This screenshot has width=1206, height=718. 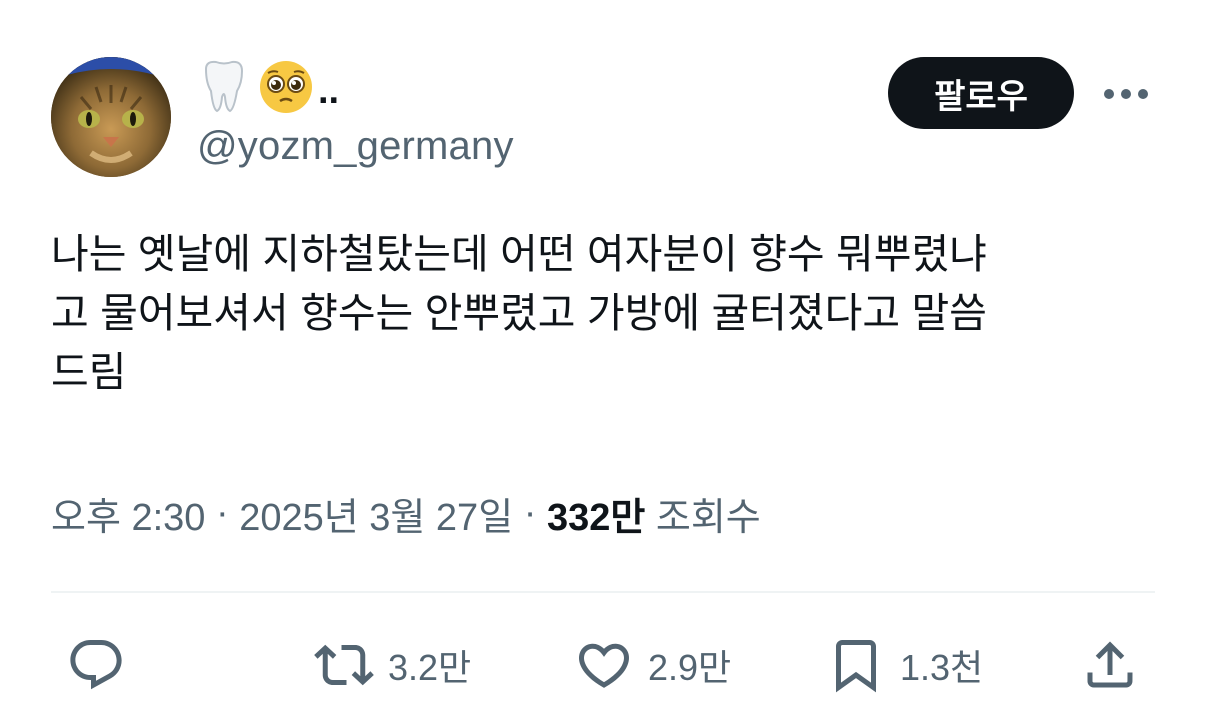 I want to click on cat-avatar-image, so click(x=111, y=117).